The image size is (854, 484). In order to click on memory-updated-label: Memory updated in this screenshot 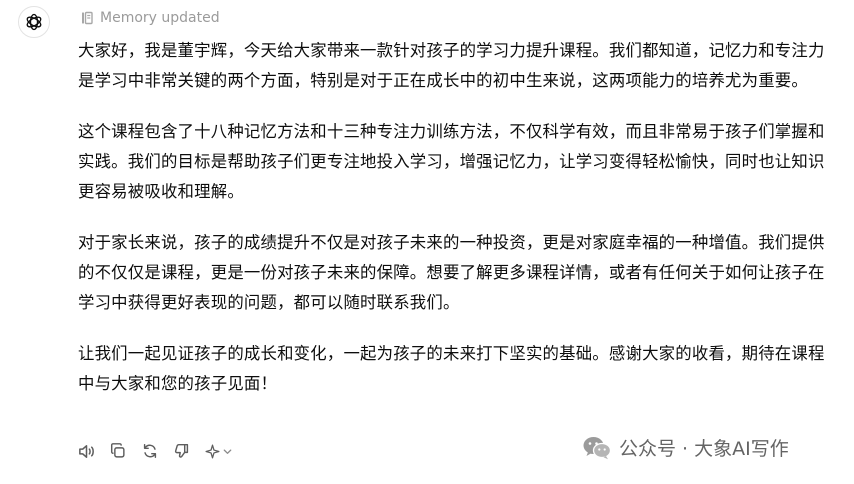, I will do `click(160, 18)`.